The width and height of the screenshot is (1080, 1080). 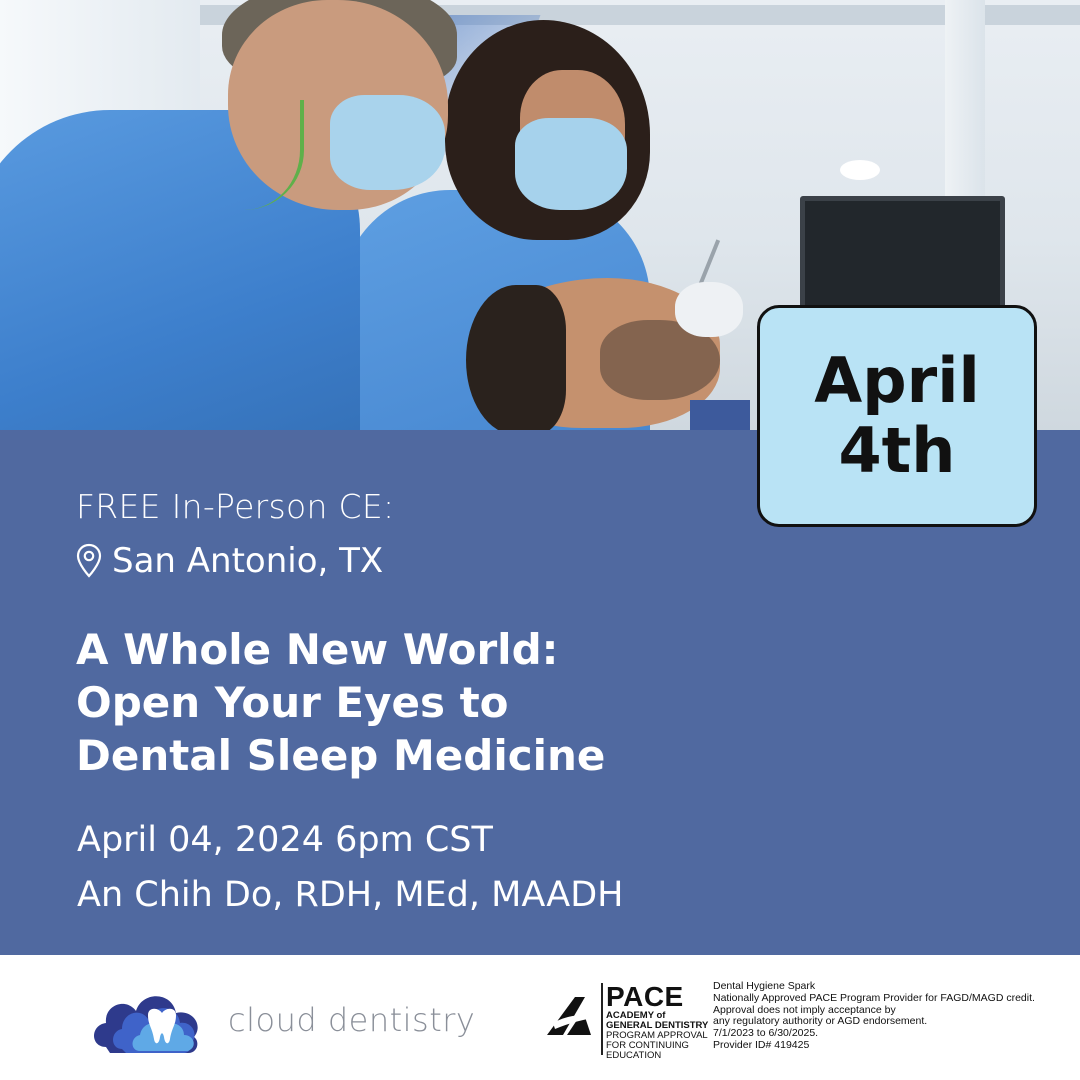 What do you see at coordinates (89, 560) in the screenshot?
I see `map-pin-icon` at bounding box center [89, 560].